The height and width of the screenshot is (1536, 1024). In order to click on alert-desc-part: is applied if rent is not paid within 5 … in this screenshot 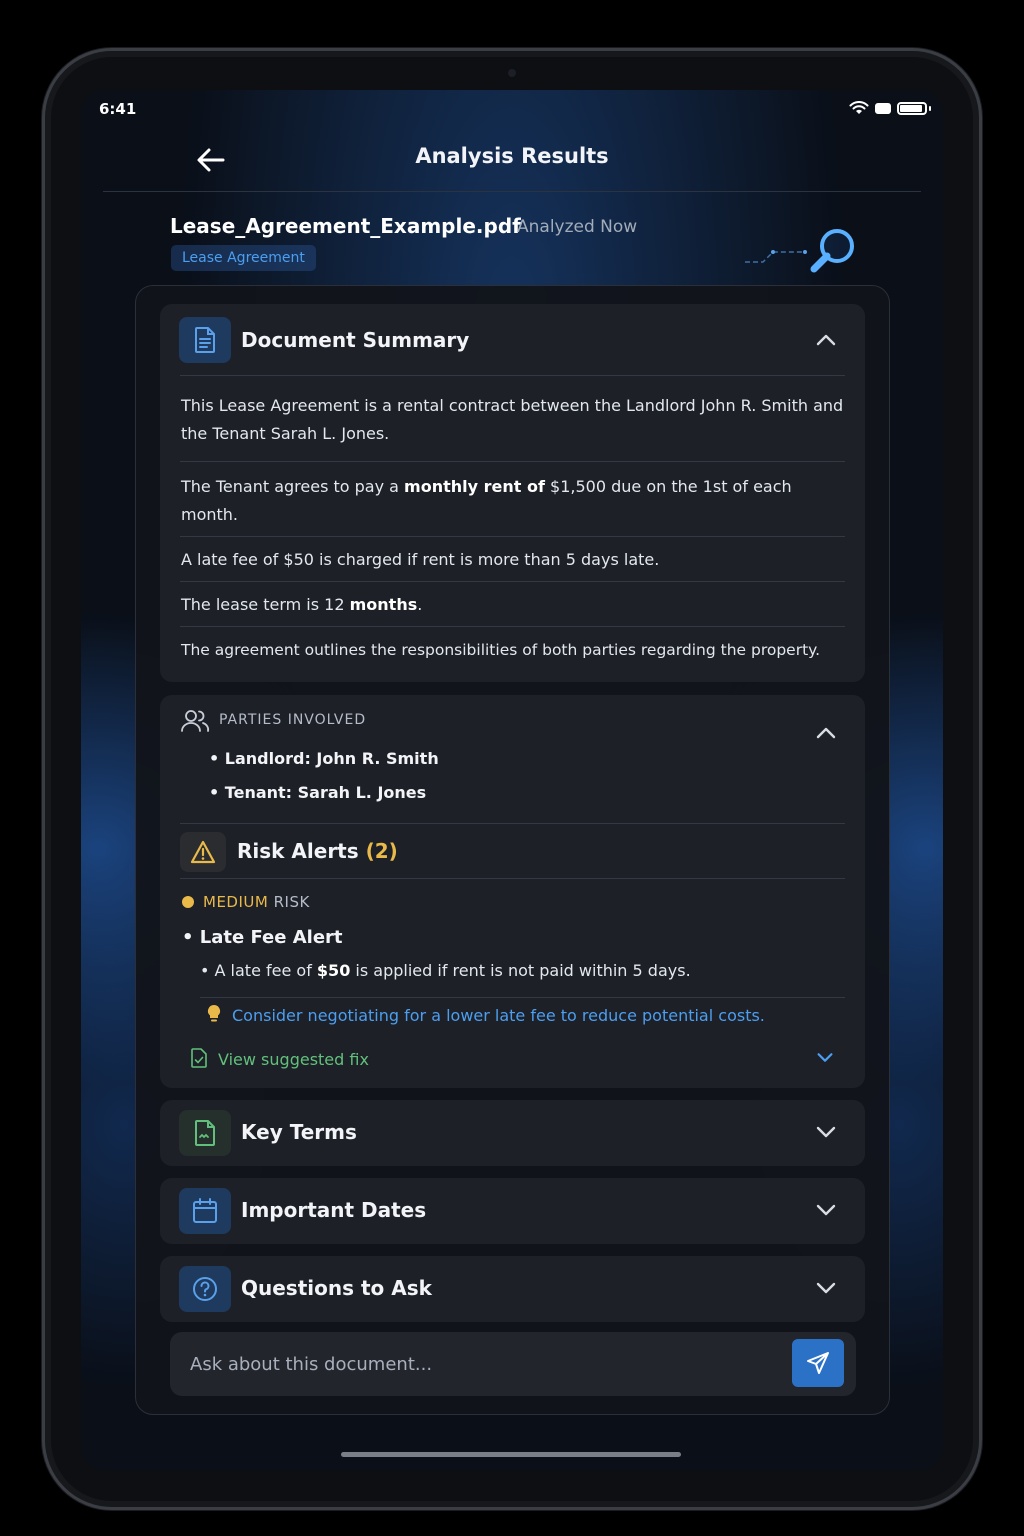, I will do `click(520, 970)`.